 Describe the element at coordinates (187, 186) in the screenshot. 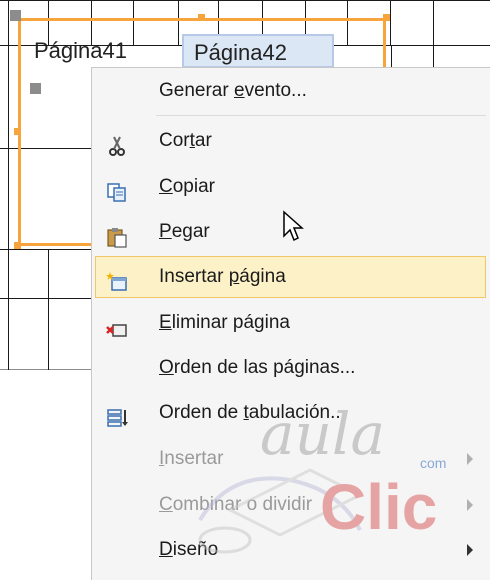

I see `menu-item-label: Copiar` at that location.